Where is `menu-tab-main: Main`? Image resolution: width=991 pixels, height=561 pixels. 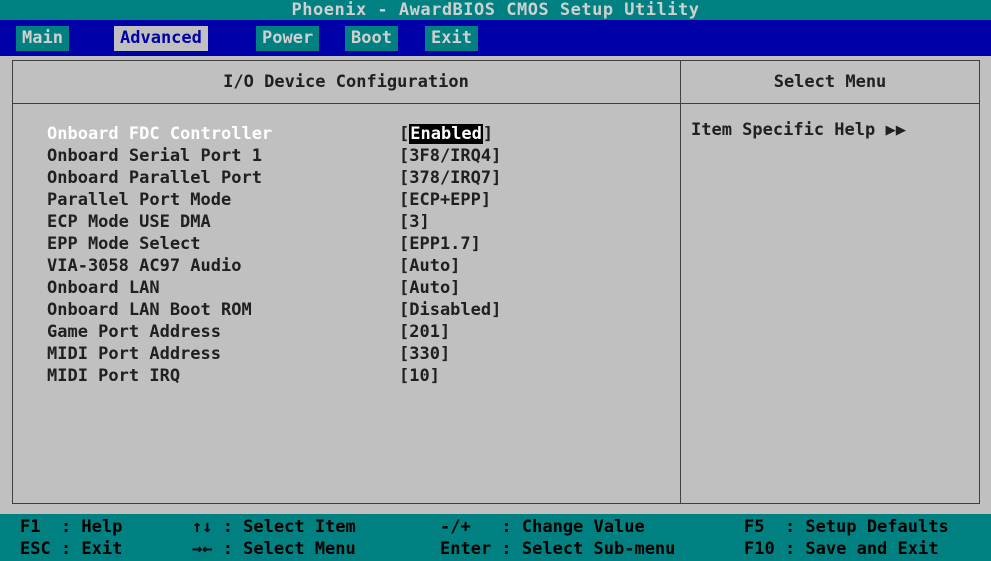
menu-tab-main: Main is located at coordinates (42, 38).